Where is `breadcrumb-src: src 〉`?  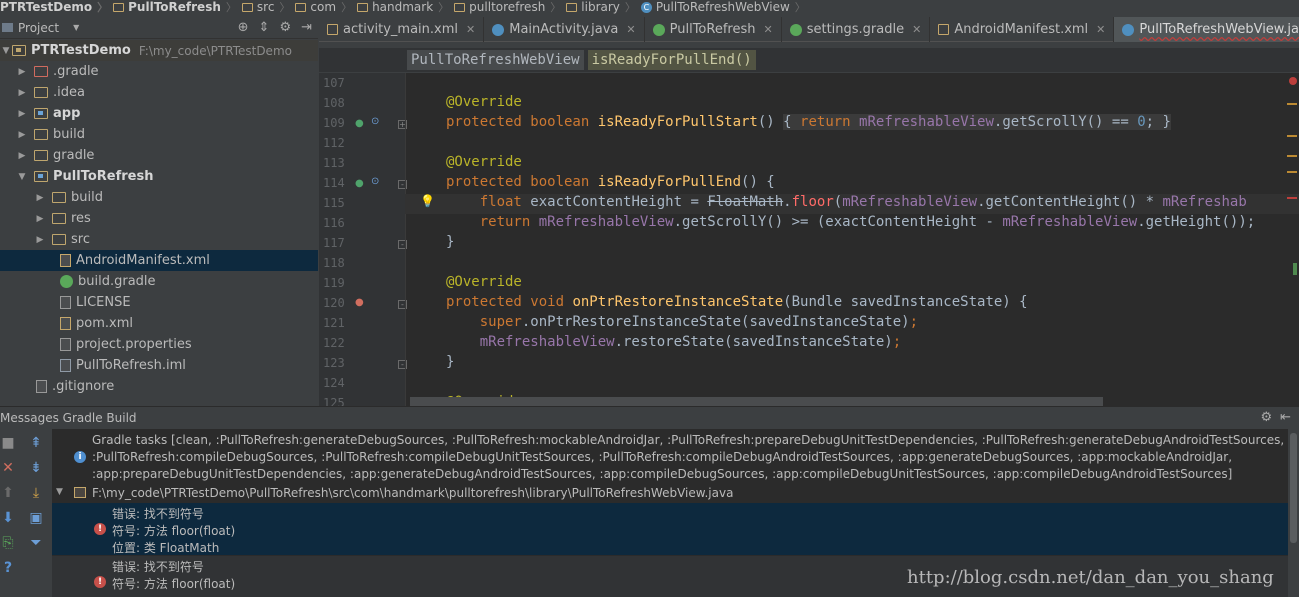
breadcrumb-src: src 〉 is located at coordinates (268, 7).